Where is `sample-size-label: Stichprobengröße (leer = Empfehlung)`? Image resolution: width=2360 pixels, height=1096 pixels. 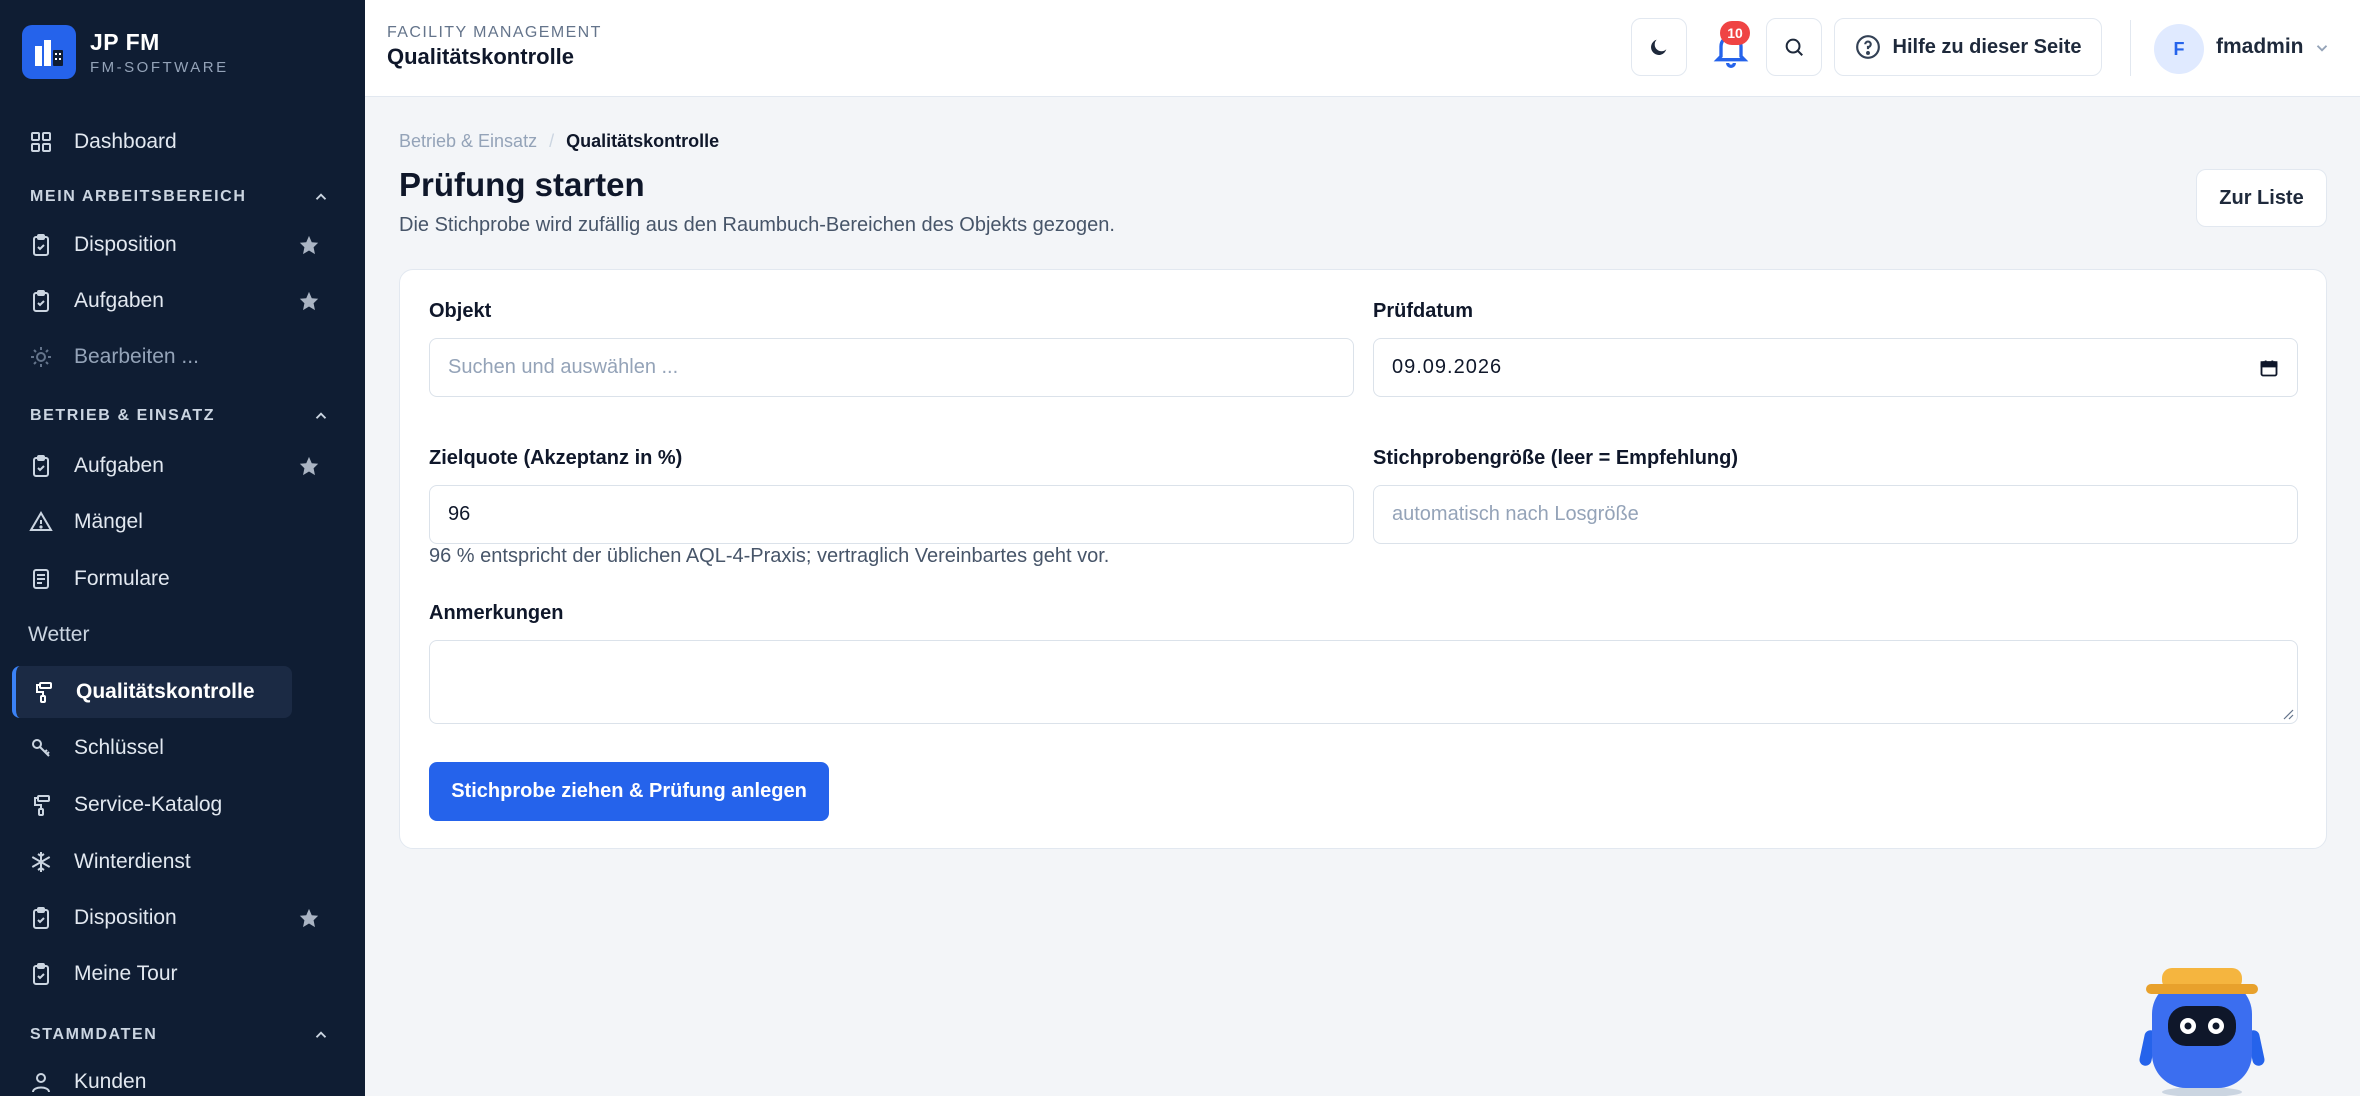 sample-size-label: Stichprobengröße (leer = Empfehlung) is located at coordinates (1556, 458).